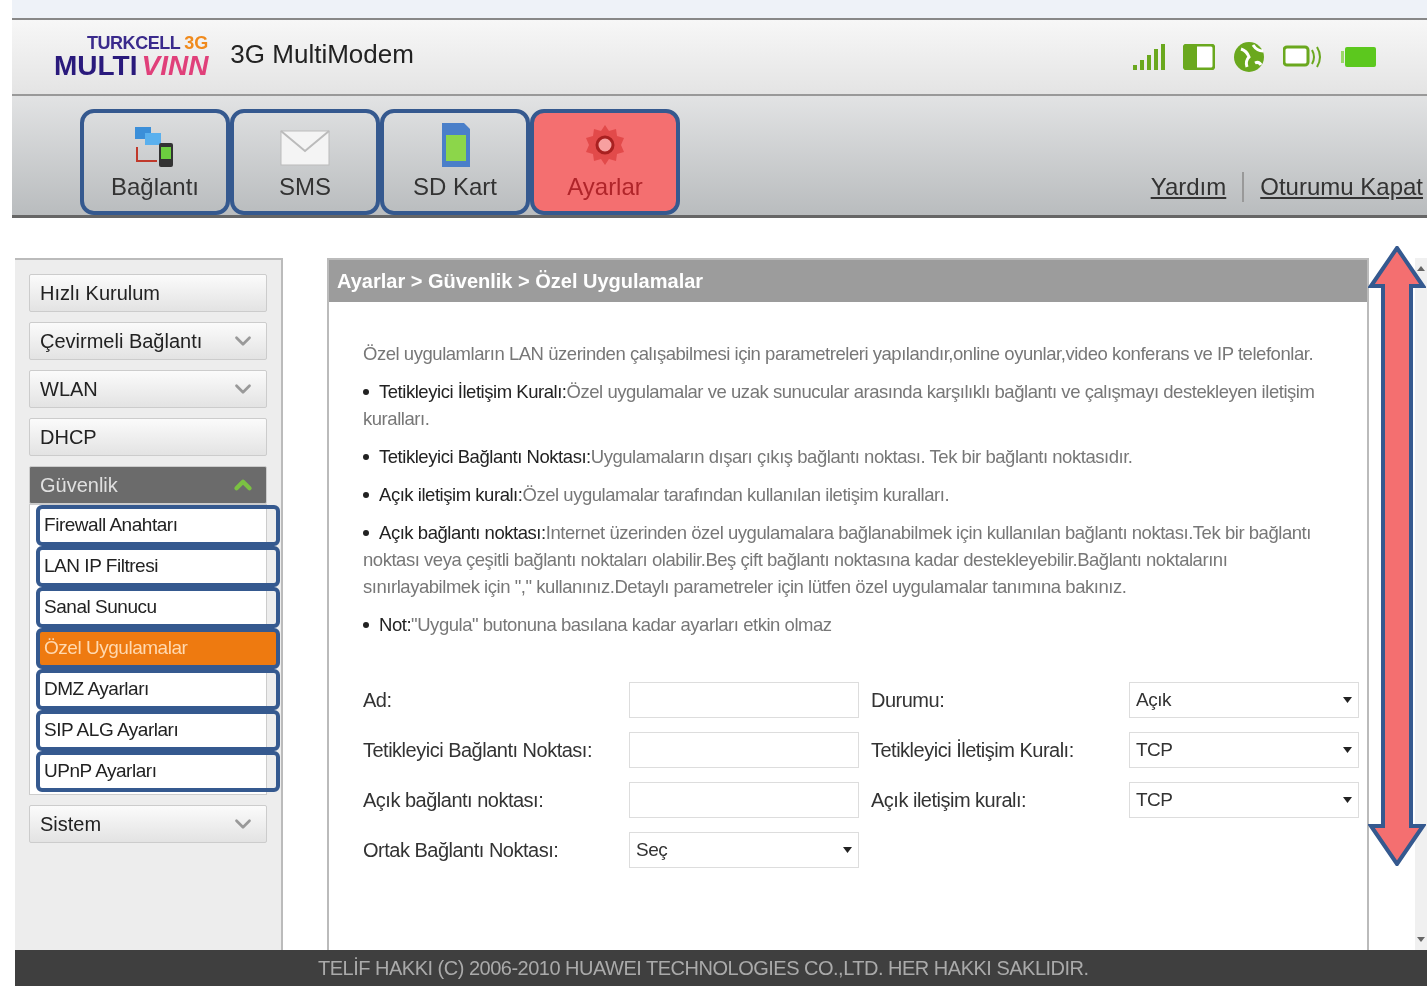  Describe the element at coordinates (1249, 57) in the screenshot. I see `globe-icon` at that location.